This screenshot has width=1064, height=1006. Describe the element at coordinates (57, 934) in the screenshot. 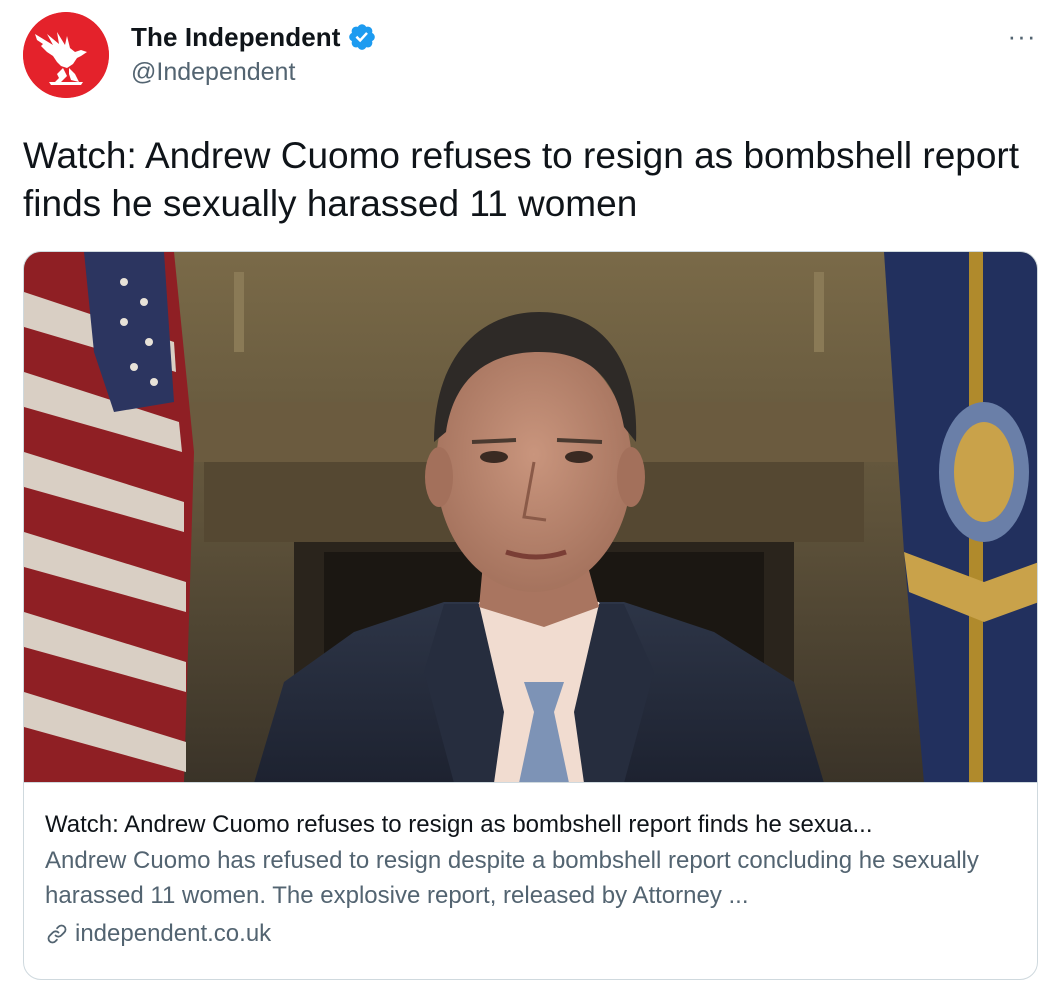

I see `link-icon` at that location.